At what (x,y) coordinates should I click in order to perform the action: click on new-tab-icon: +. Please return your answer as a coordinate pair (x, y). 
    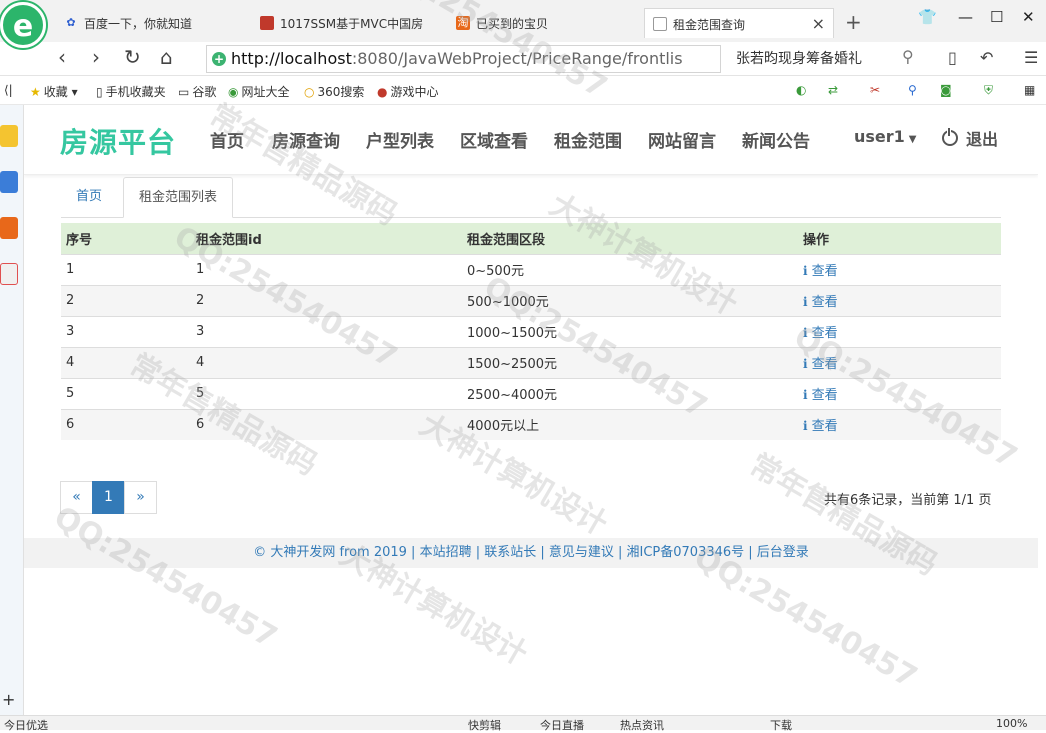
    Looking at the image, I should click on (853, 22).